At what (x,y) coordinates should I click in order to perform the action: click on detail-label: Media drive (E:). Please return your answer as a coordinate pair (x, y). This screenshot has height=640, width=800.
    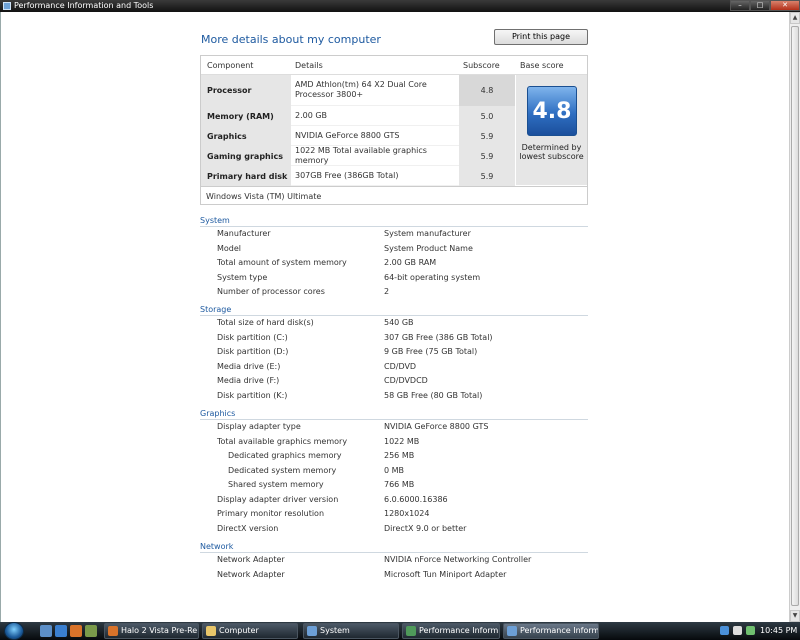
    Looking at the image, I should click on (249, 366).